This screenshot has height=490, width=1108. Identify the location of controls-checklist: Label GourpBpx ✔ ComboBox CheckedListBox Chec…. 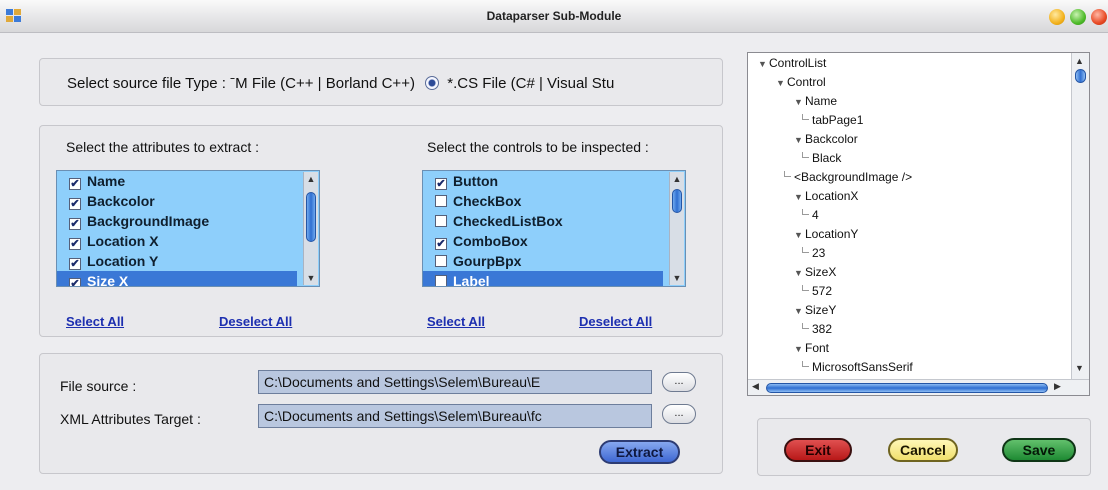
(554, 228).